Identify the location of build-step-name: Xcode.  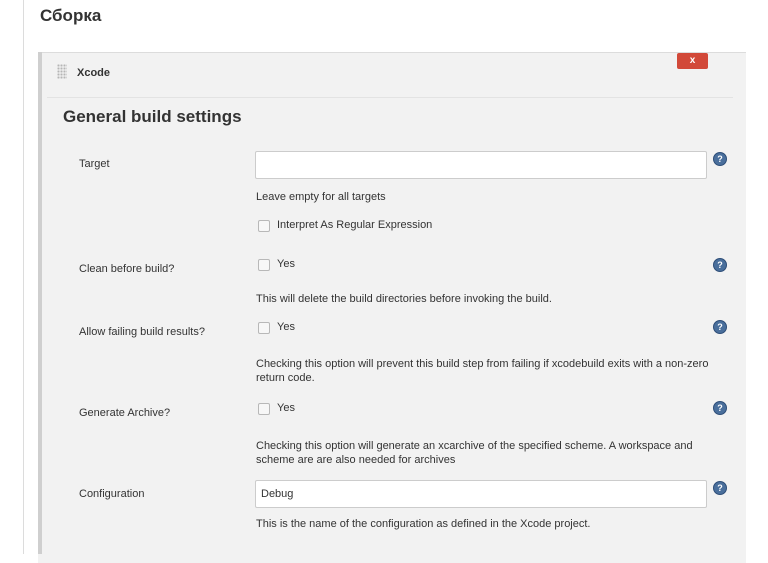
(94, 73).